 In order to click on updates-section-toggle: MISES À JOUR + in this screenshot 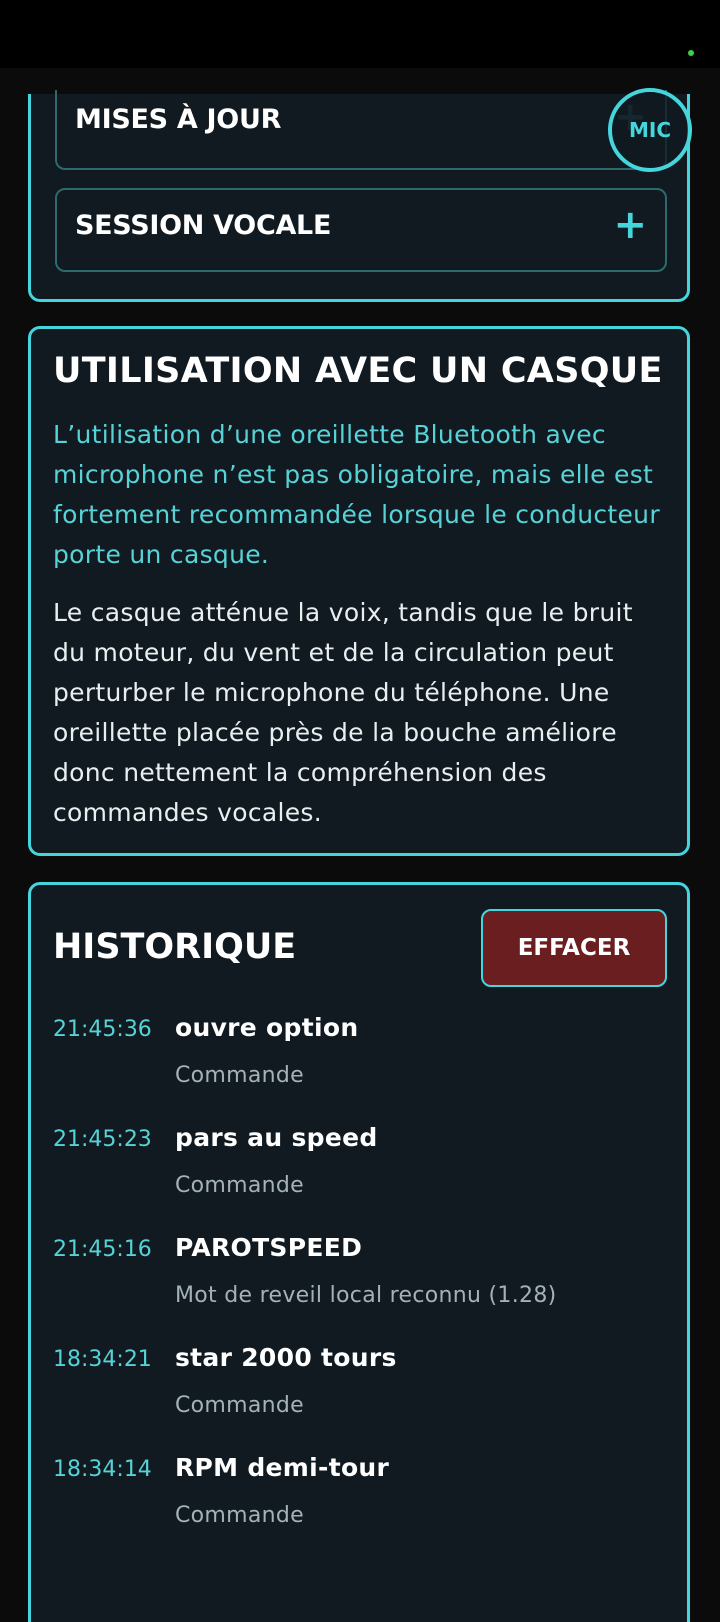, I will do `click(361, 130)`.